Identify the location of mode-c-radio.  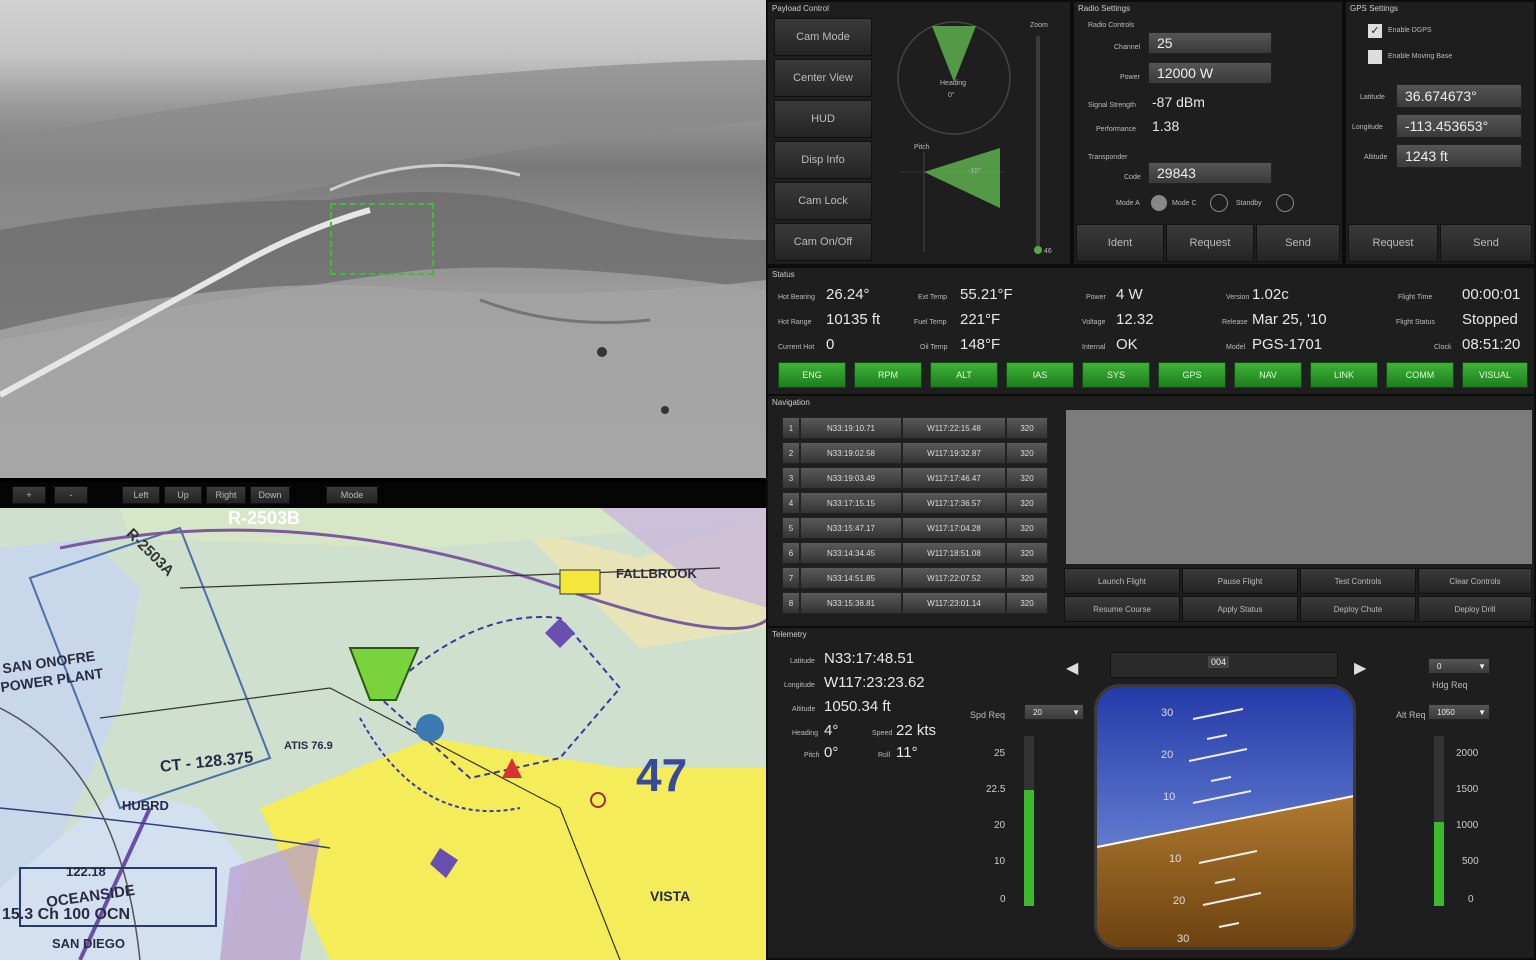
(1219, 203).